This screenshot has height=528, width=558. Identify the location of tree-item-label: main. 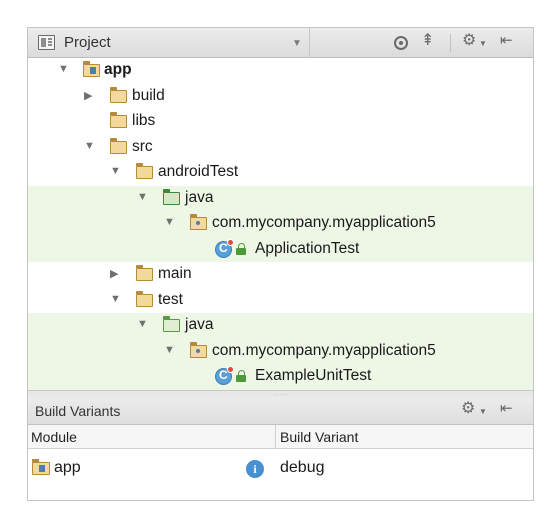
(175, 273).